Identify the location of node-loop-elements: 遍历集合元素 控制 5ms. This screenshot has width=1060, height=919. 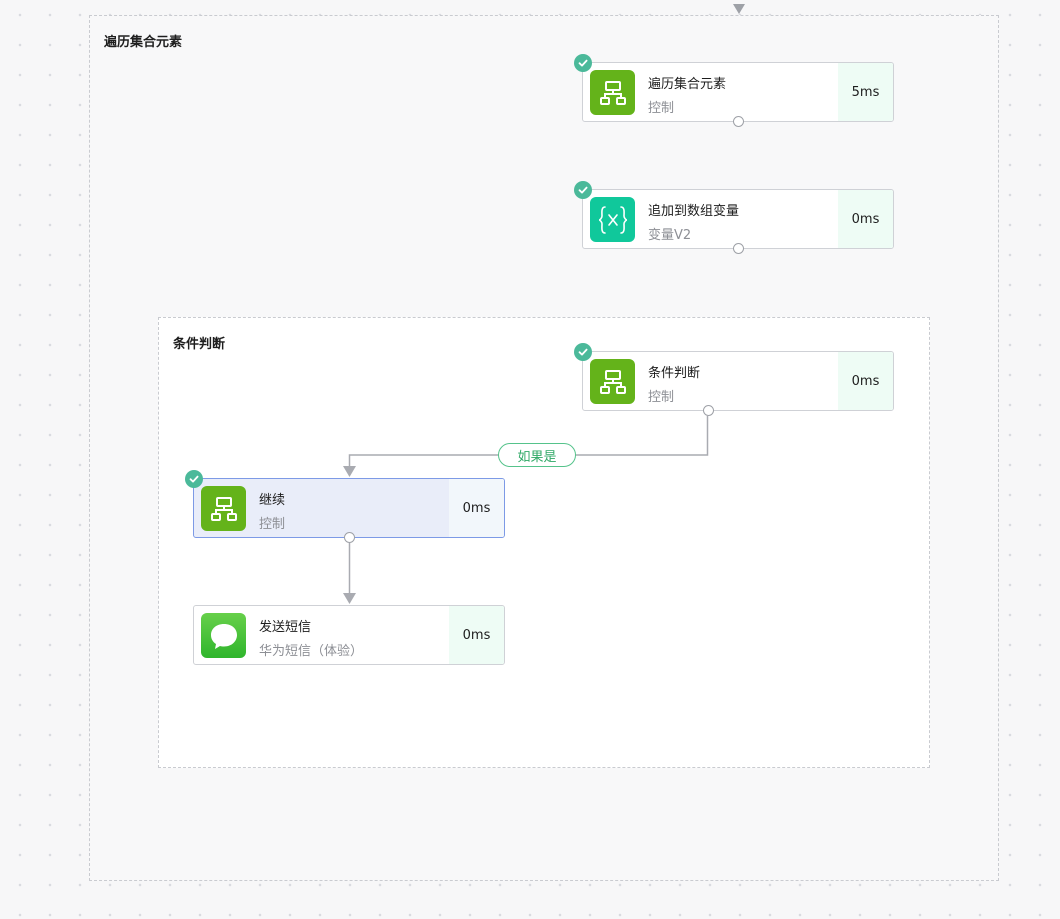
(734, 90).